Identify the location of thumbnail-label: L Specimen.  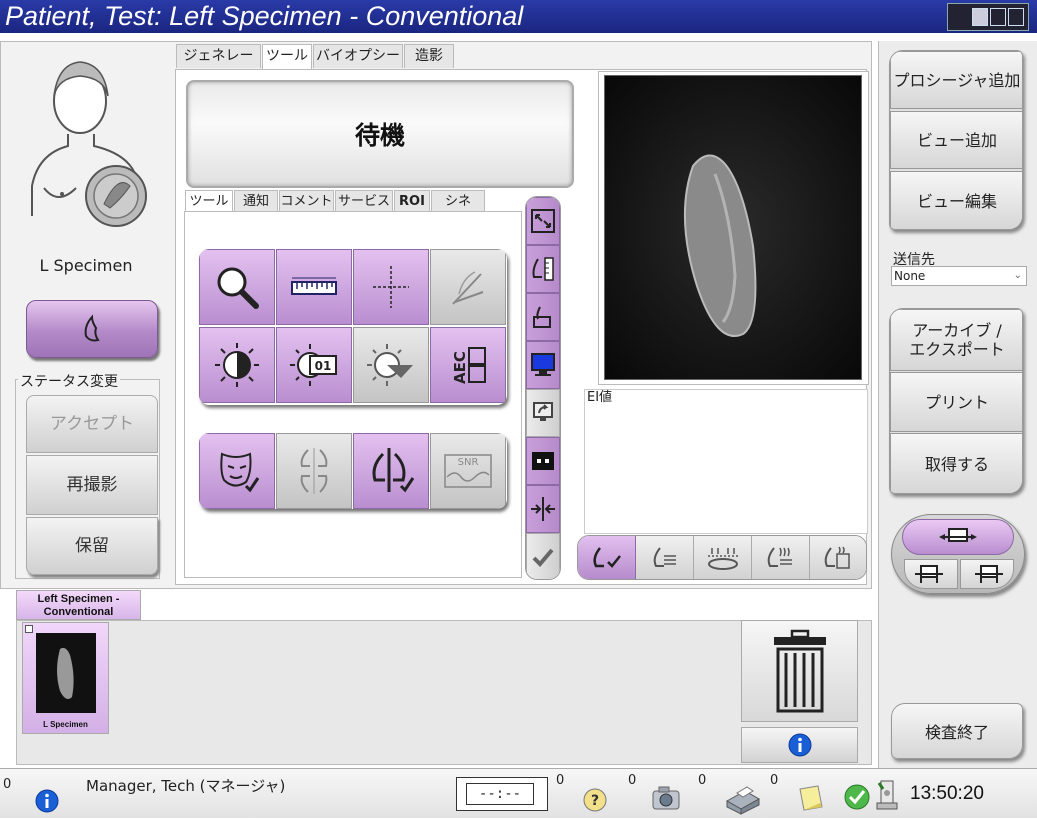
(65, 724).